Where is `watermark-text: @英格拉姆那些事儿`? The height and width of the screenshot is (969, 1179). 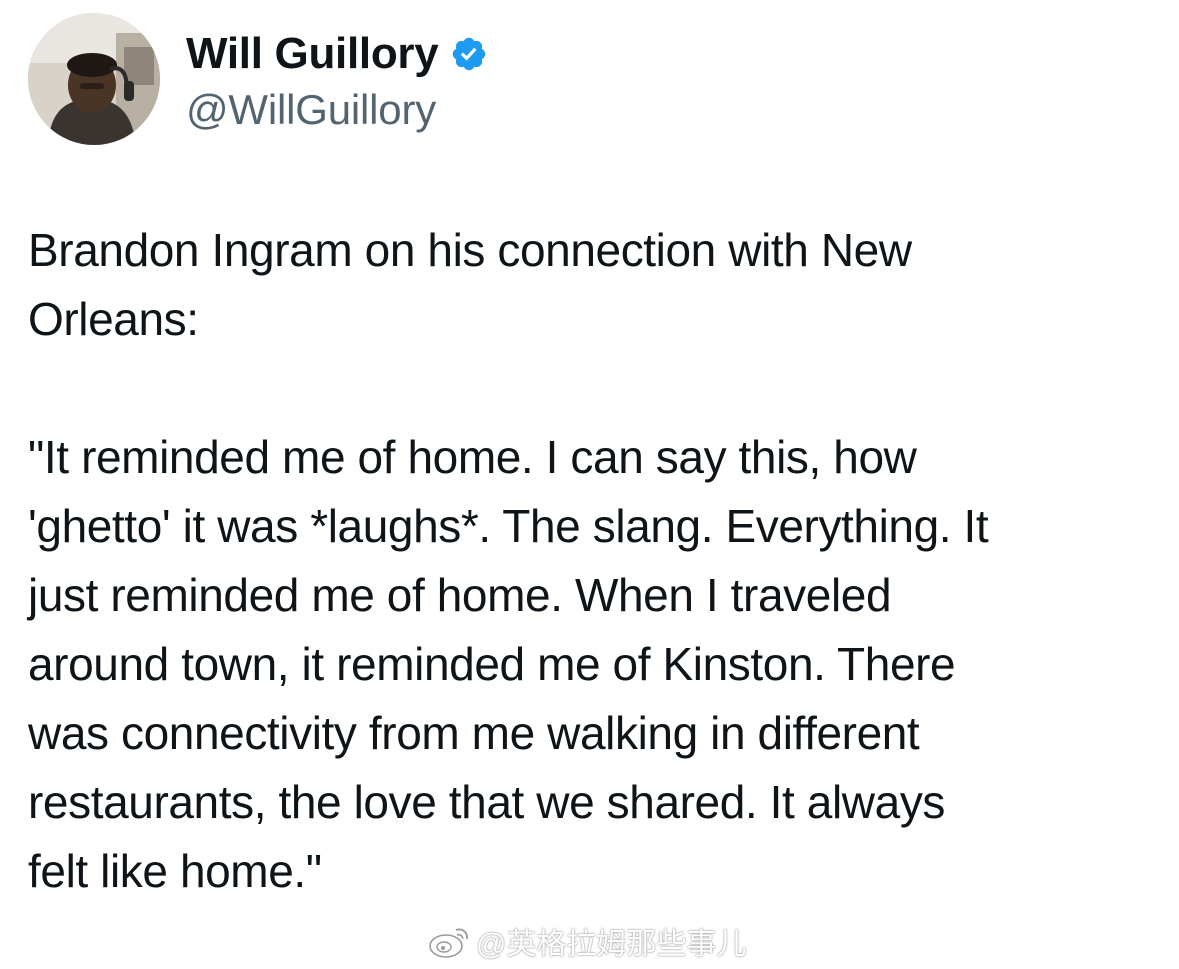 watermark-text: @英格拉姆那些事儿 is located at coordinates (611, 944).